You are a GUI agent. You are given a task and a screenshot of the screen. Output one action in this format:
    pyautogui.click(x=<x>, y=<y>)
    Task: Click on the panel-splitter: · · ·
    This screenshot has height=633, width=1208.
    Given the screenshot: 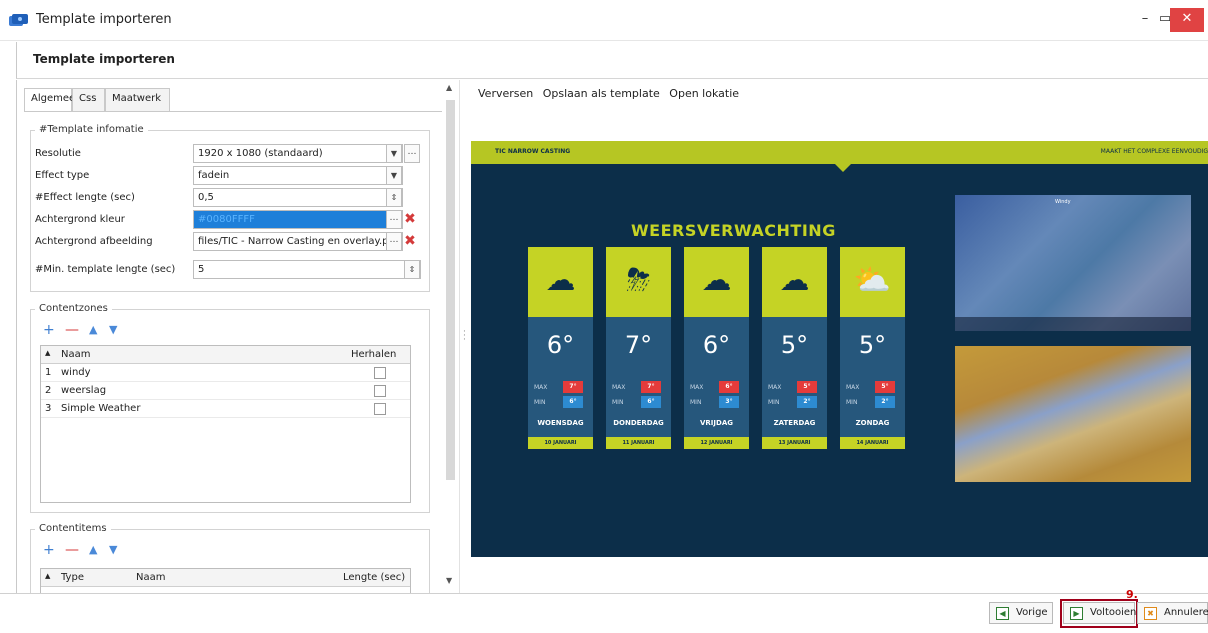 What is the action you would take?
    pyautogui.click(x=464, y=336)
    